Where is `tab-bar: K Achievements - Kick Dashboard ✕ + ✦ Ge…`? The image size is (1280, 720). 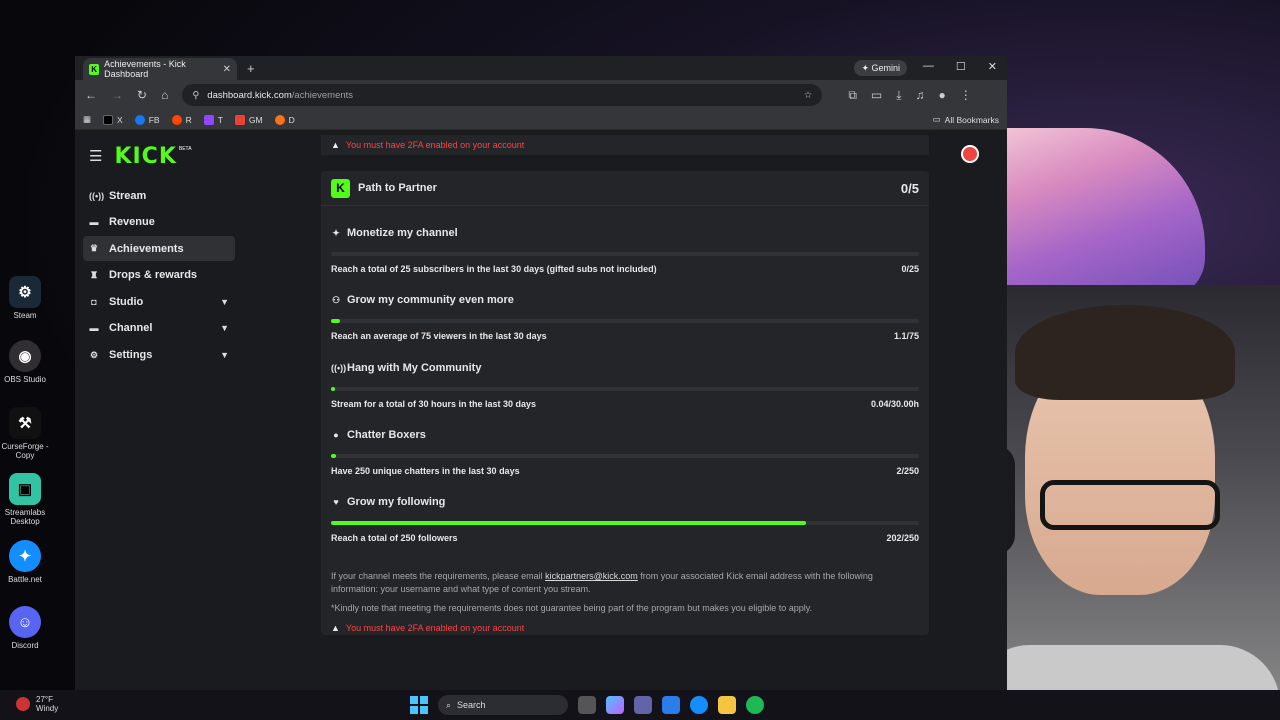 tab-bar: K Achievements - Kick Dashboard ✕ + ✦ Ge… is located at coordinates (541, 68).